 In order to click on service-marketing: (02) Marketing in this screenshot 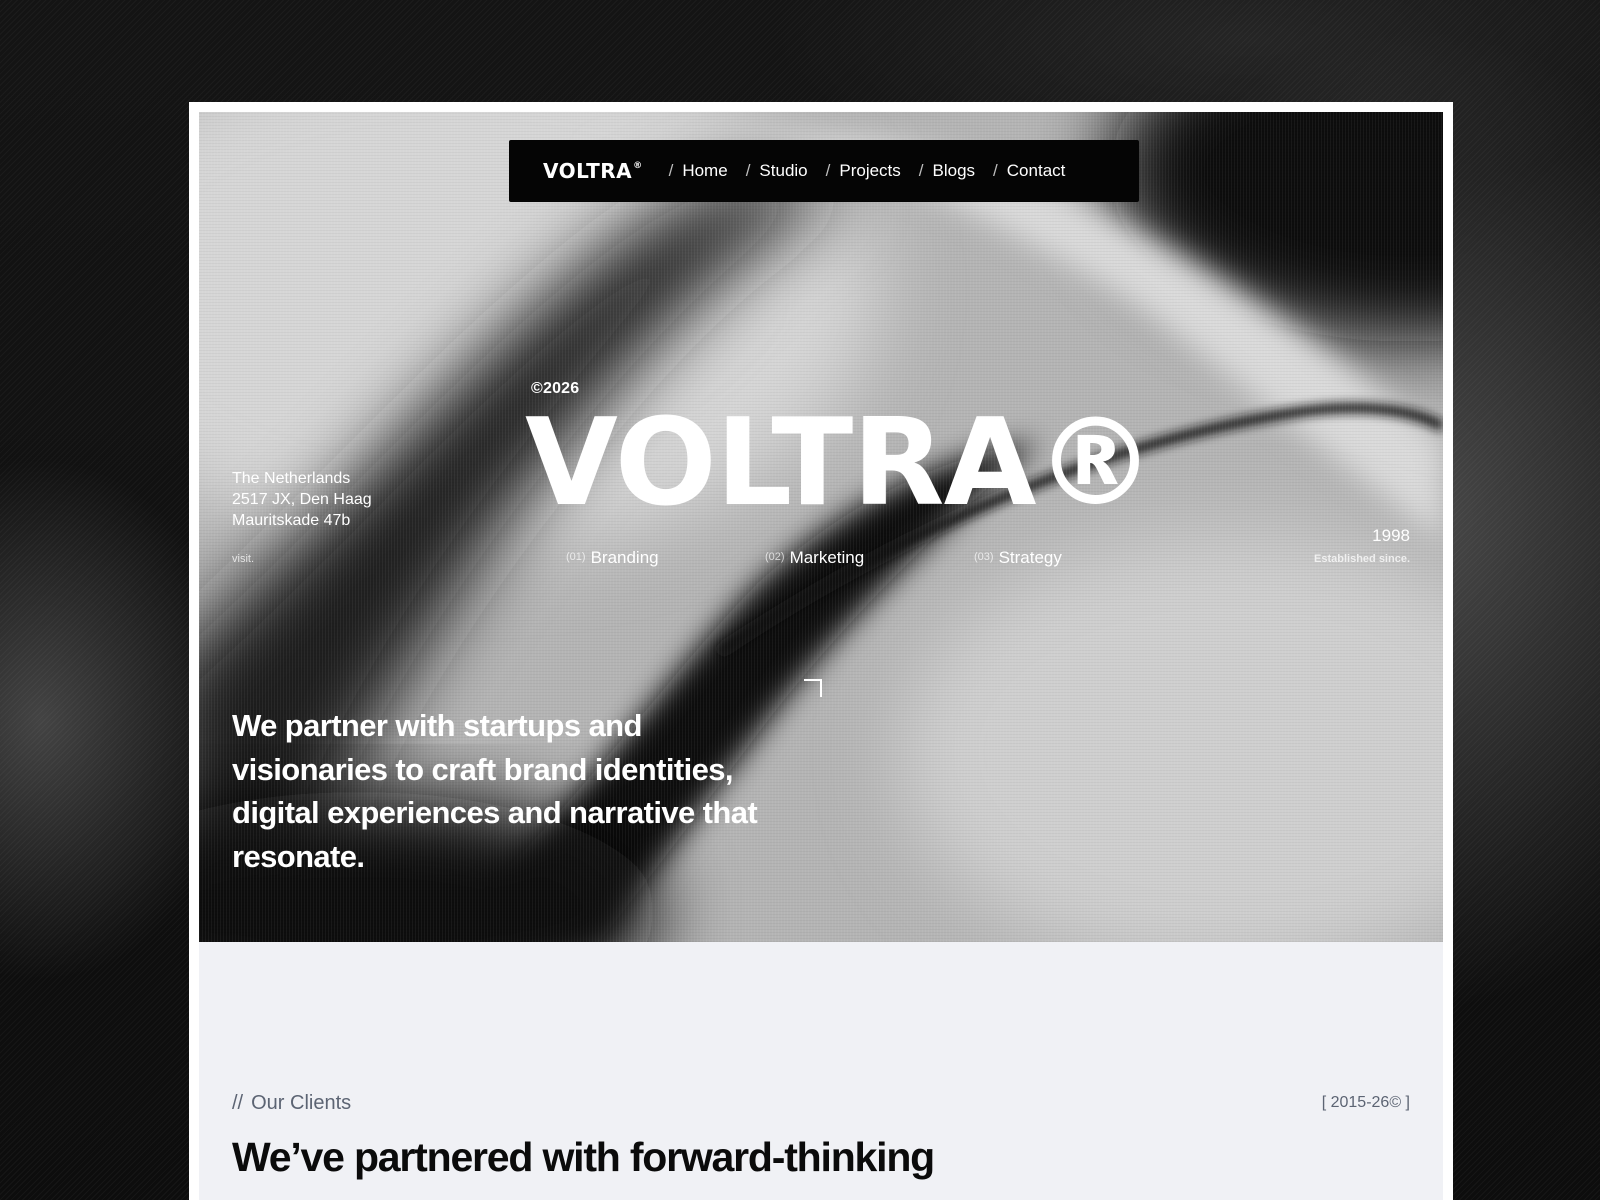, I will do `click(814, 558)`.